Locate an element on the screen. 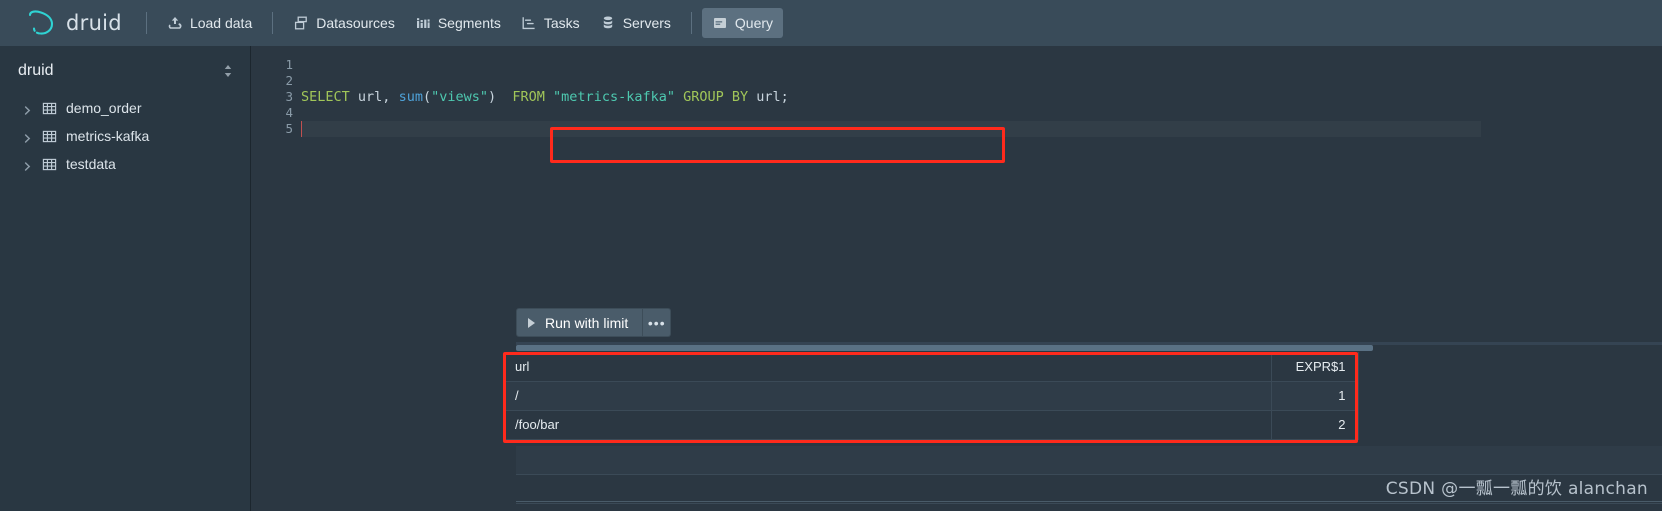 The height and width of the screenshot is (511, 1662). nav-item-tasks: Tasks is located at coordinates (550, 23).